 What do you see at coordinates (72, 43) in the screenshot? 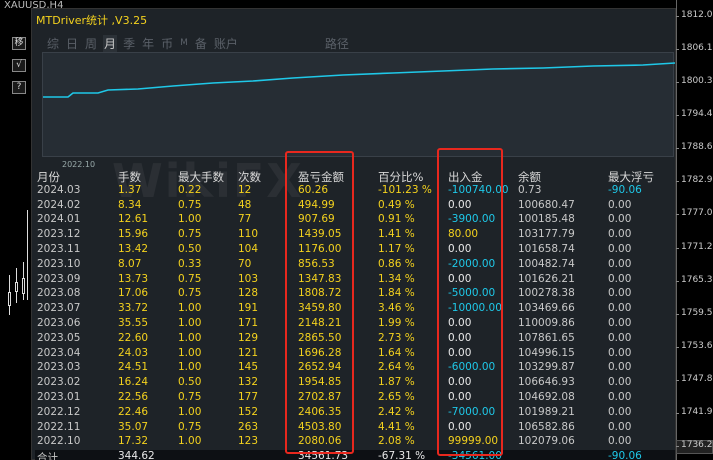
I see `tab-1: 日` at bounding box center [72, 43].